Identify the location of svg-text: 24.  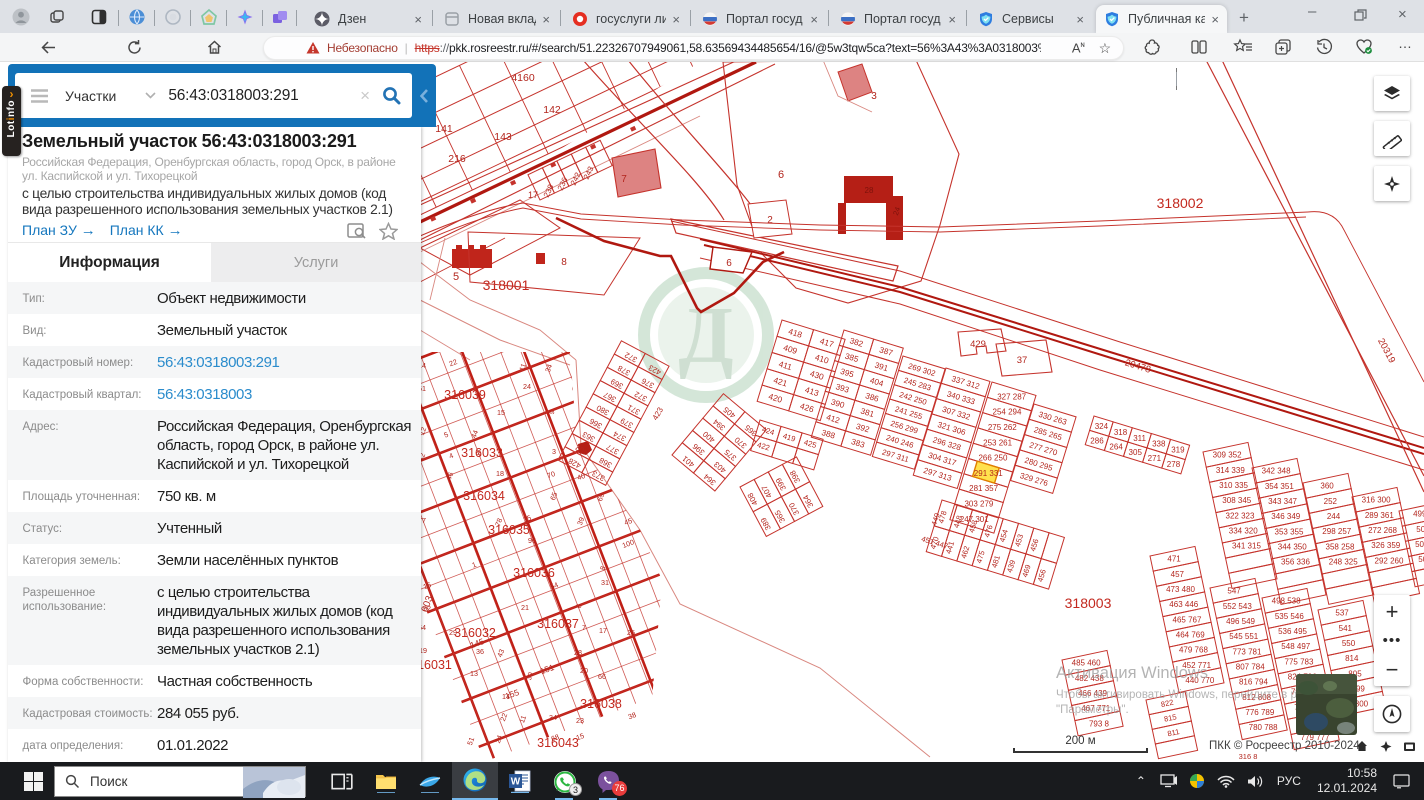
(527, 386).